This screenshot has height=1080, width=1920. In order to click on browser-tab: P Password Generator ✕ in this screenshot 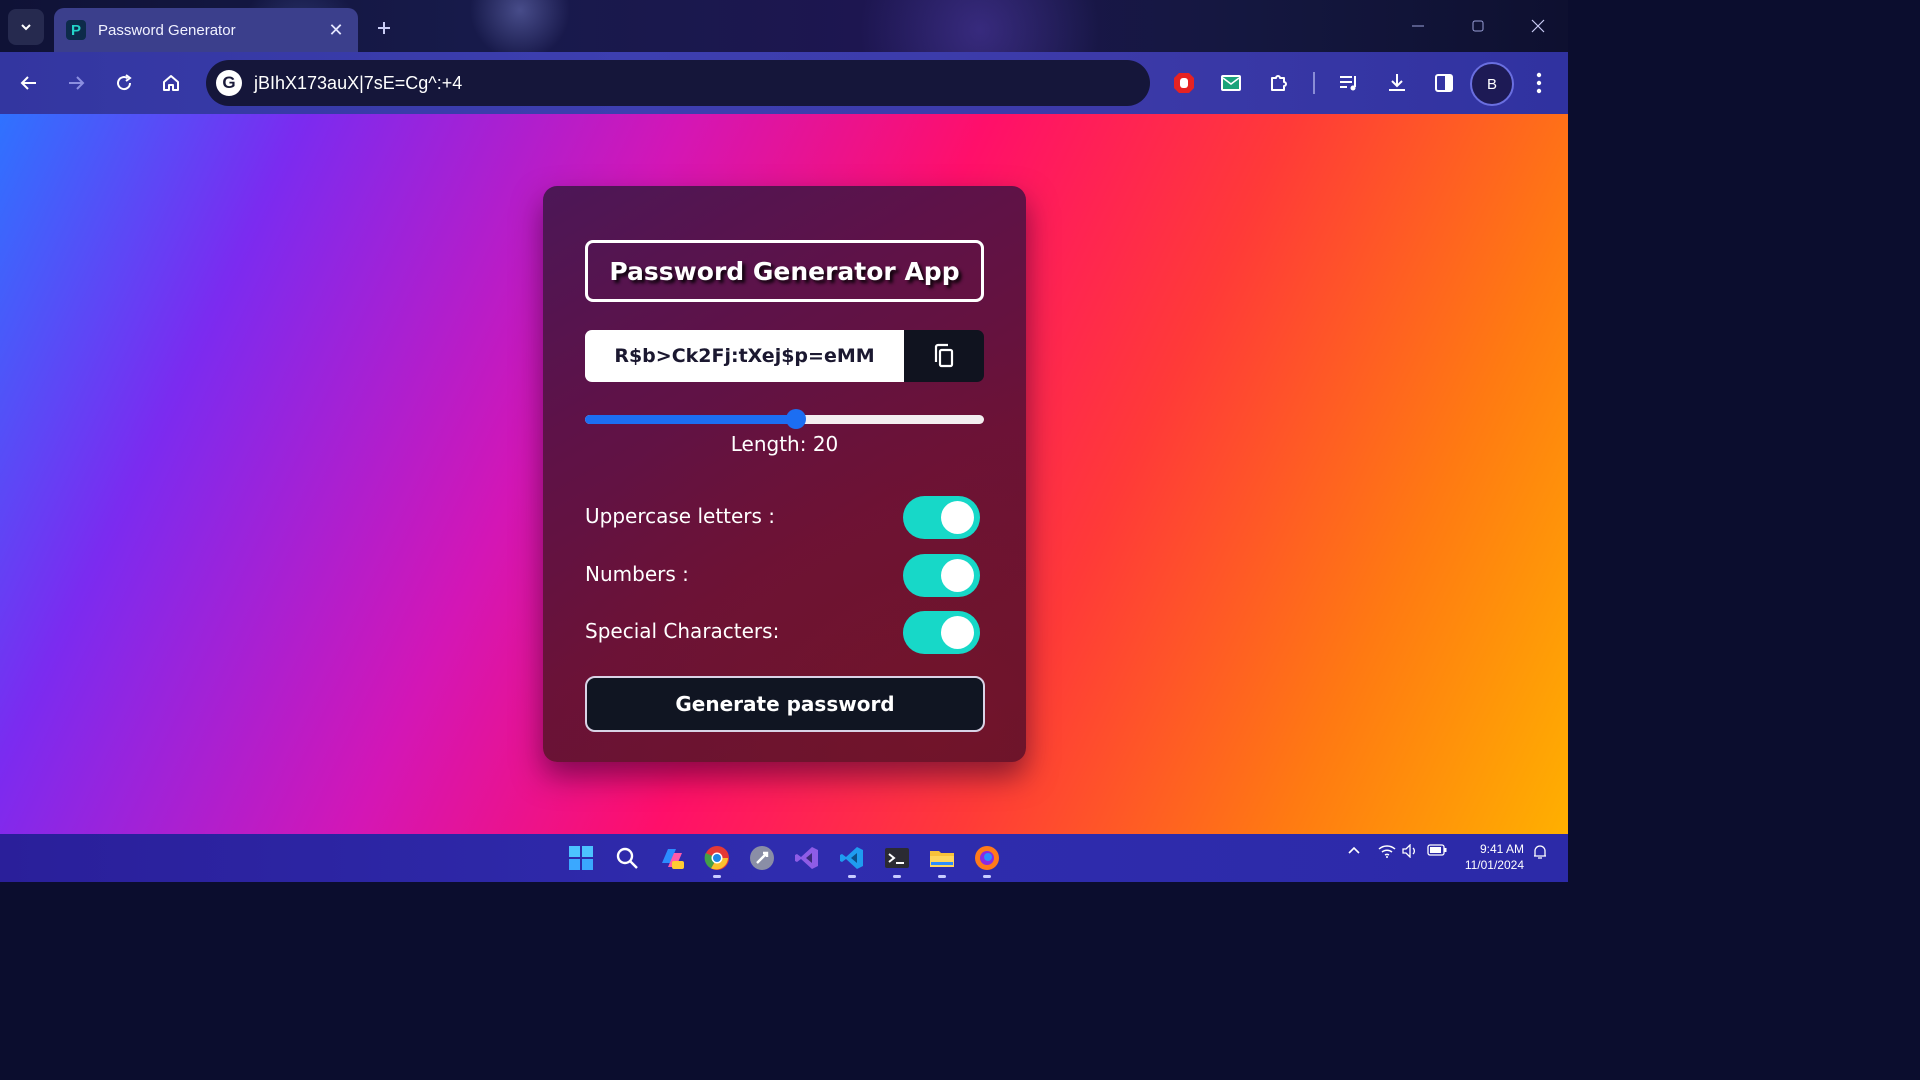, I will do `click(206, 30)`.